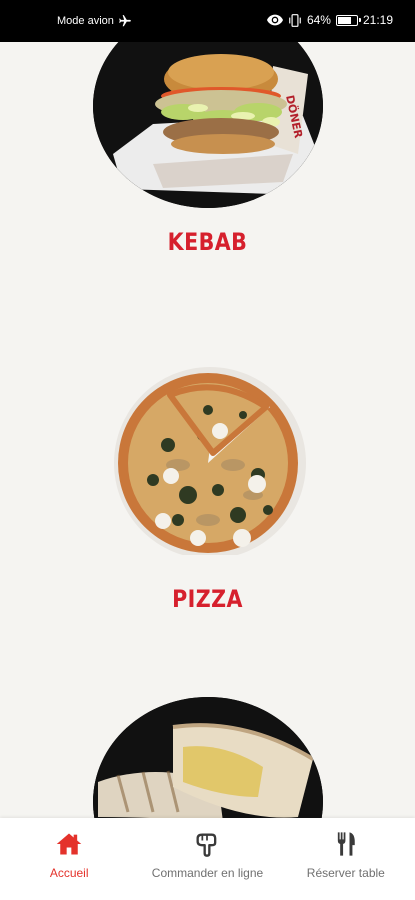  What do you see at coordinates (69, 873) in the screenshot?
I see `nav-label-accueil: Accueil` at bounding box center [69, 873].